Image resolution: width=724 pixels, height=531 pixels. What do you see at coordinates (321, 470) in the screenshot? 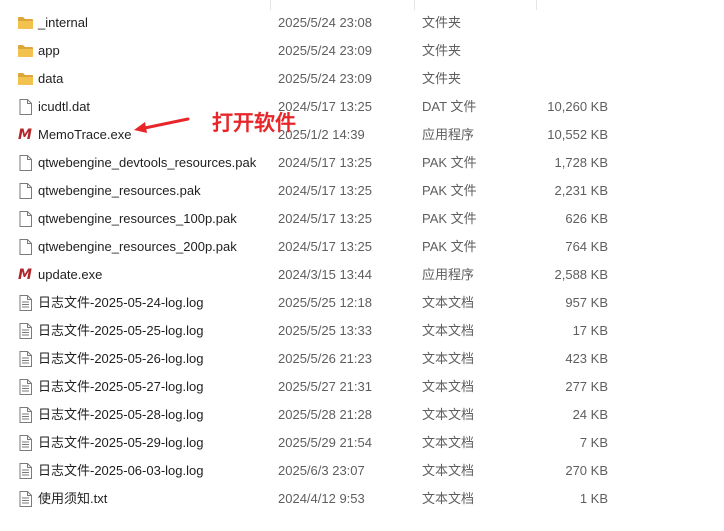
I see `file-date-modified: 2025/6/3 23:07` at bounding box center [321, 470].